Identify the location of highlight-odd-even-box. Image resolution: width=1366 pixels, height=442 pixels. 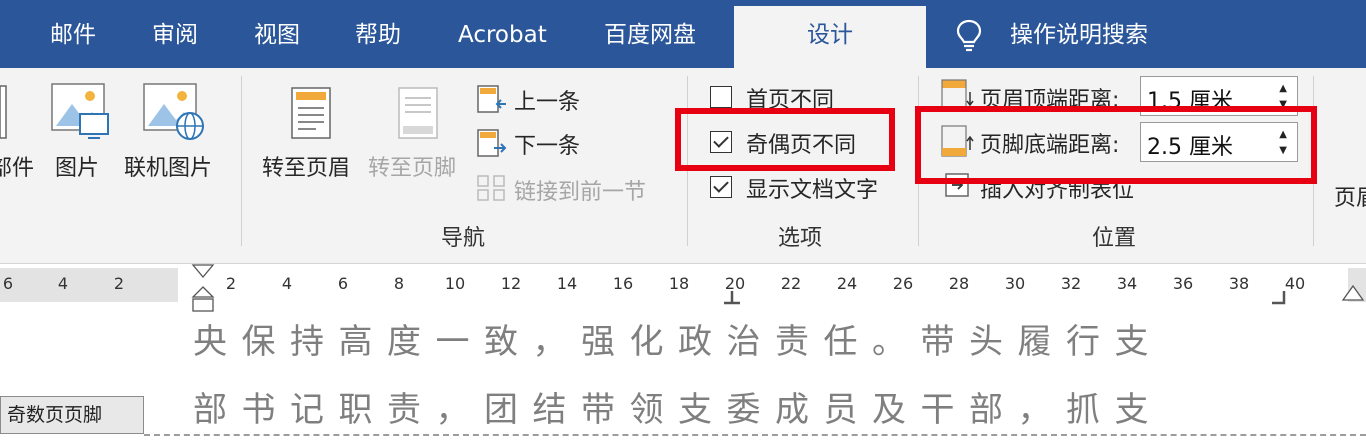
(785, 139).